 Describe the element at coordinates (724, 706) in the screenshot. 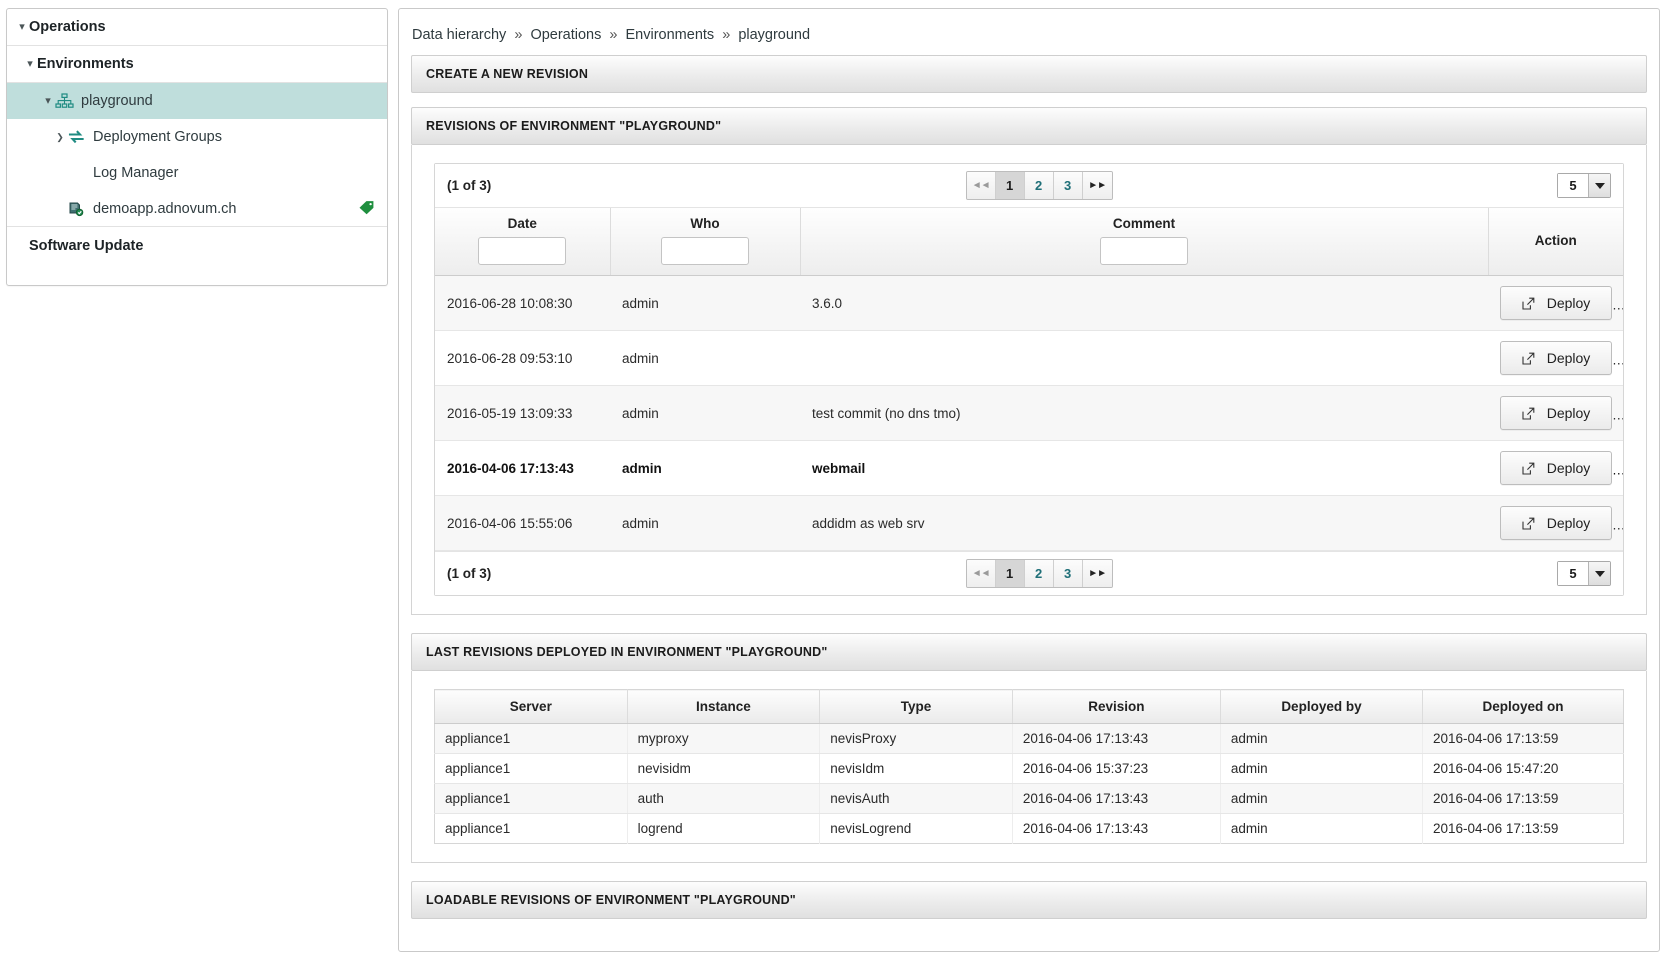

I see `column-header-instance: Instance` at that location.